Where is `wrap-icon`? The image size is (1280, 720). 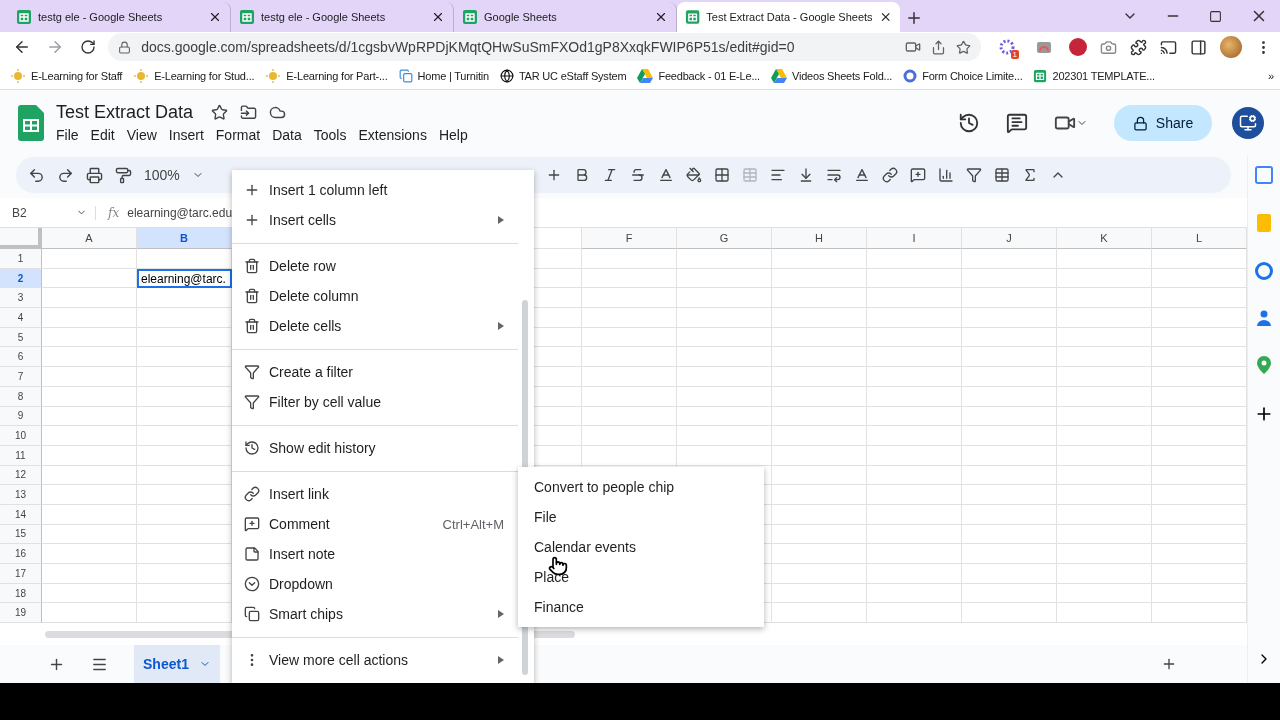
wrap-icon is located at coordinates (833, 175).